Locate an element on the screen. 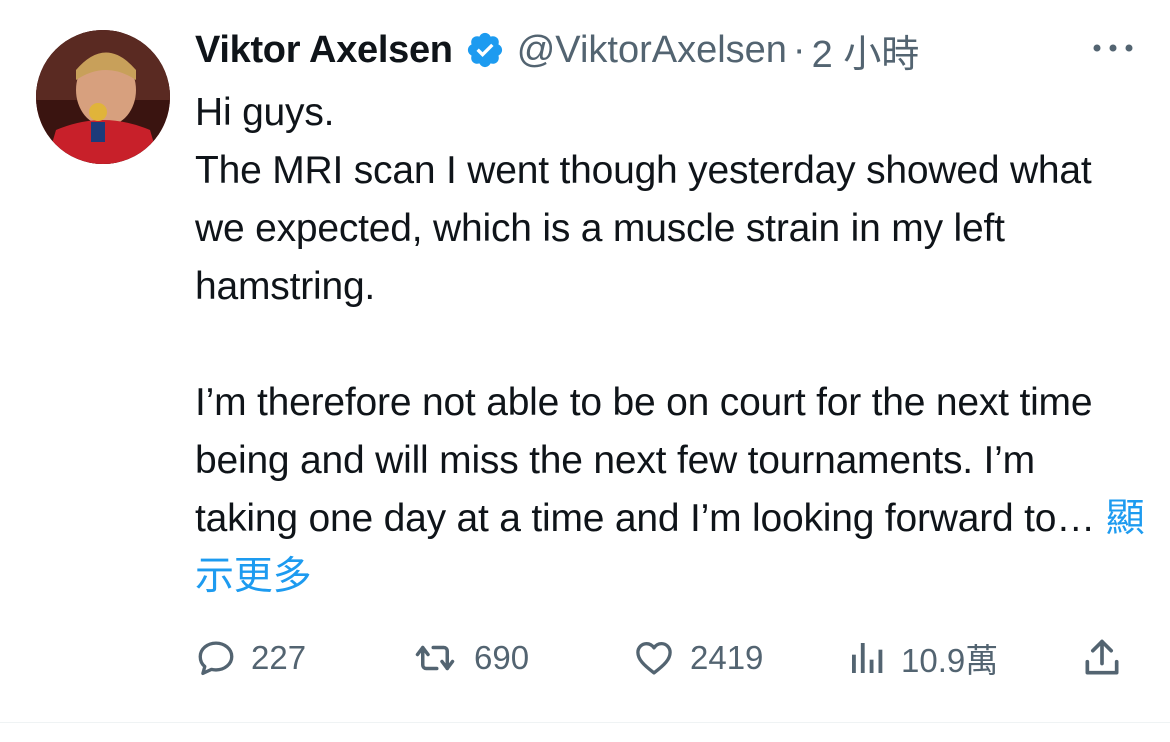 The image size is (1170, 742). avatar is located at coordinates (103, 97).